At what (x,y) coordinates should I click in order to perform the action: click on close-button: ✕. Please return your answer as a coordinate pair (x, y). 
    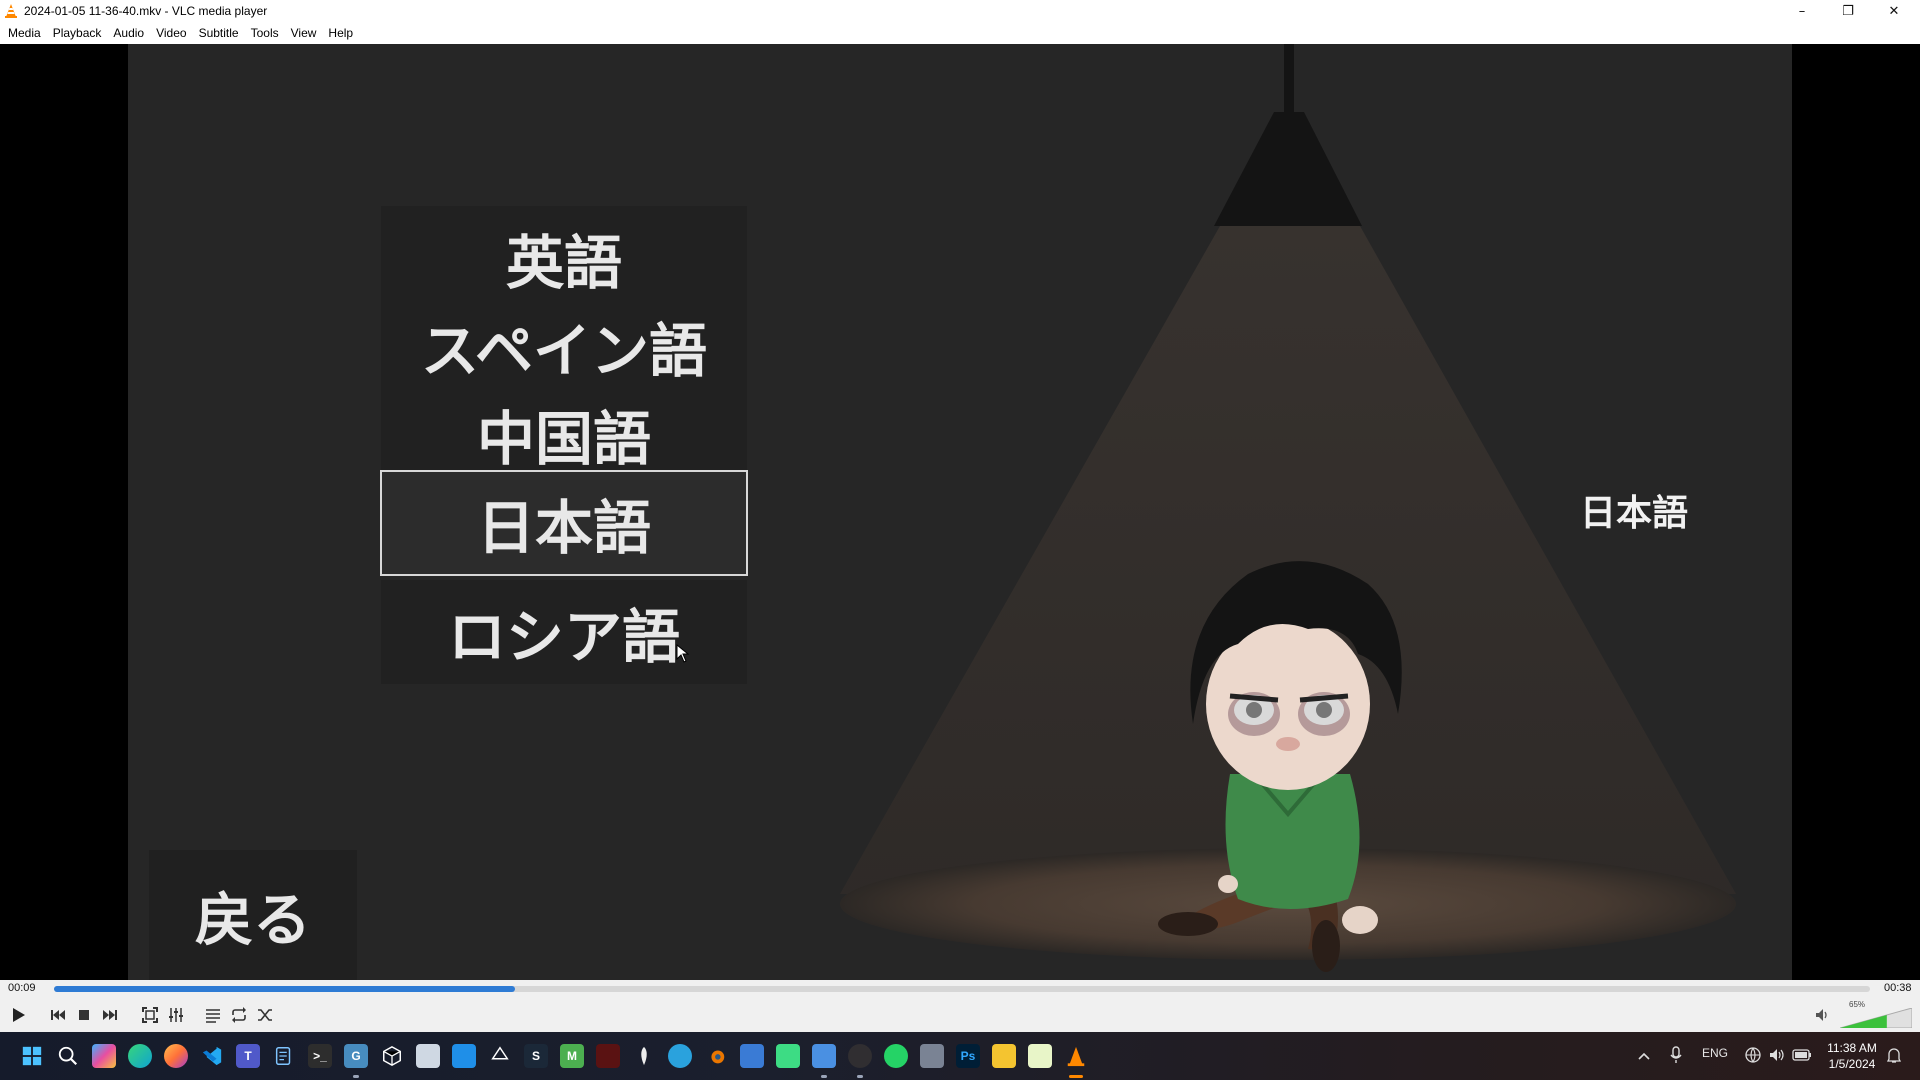
    Looking at the image, I should click on (1894, 11).